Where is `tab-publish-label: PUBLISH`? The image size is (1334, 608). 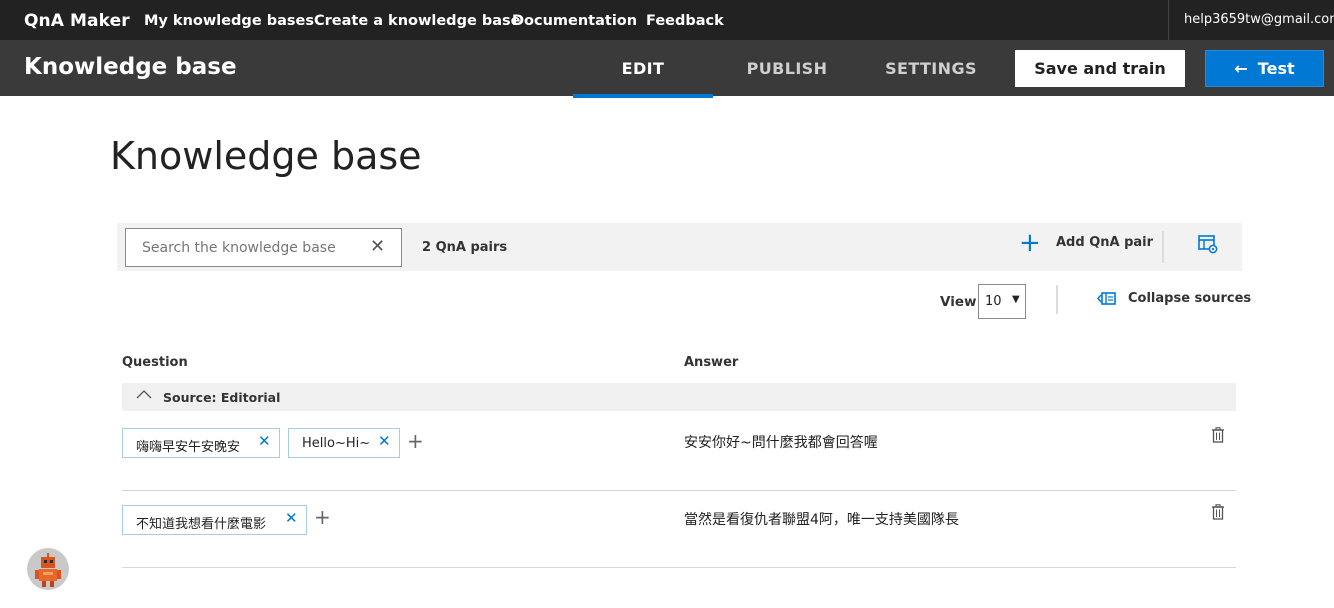 tab-publish-label: PUBLISH is located at coordinates (787, 68).